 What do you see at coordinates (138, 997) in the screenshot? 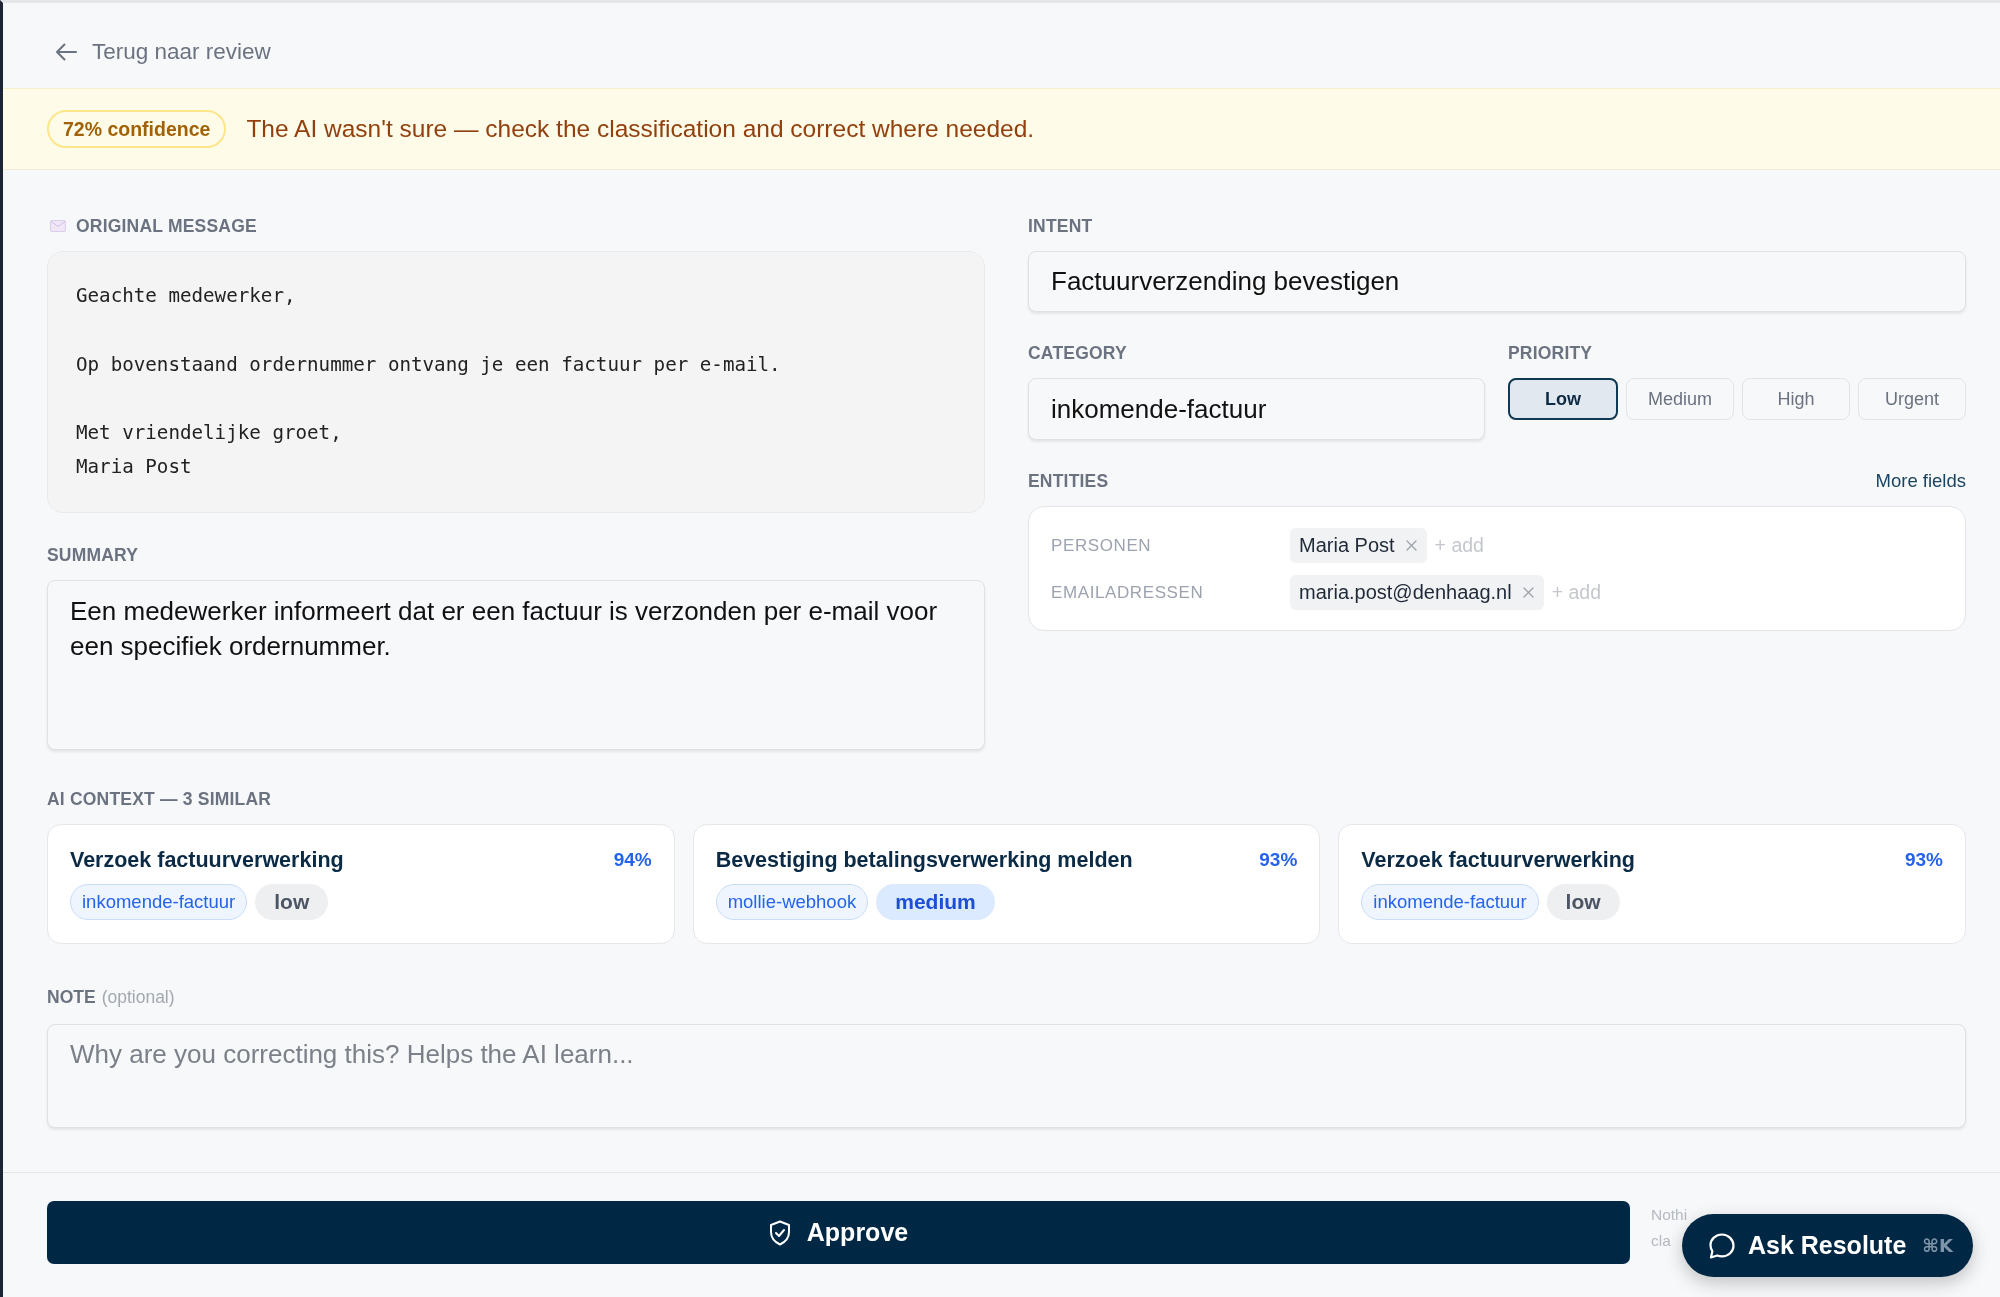
I see `optional-hint: (optional)` at bounding box center [138, 997].